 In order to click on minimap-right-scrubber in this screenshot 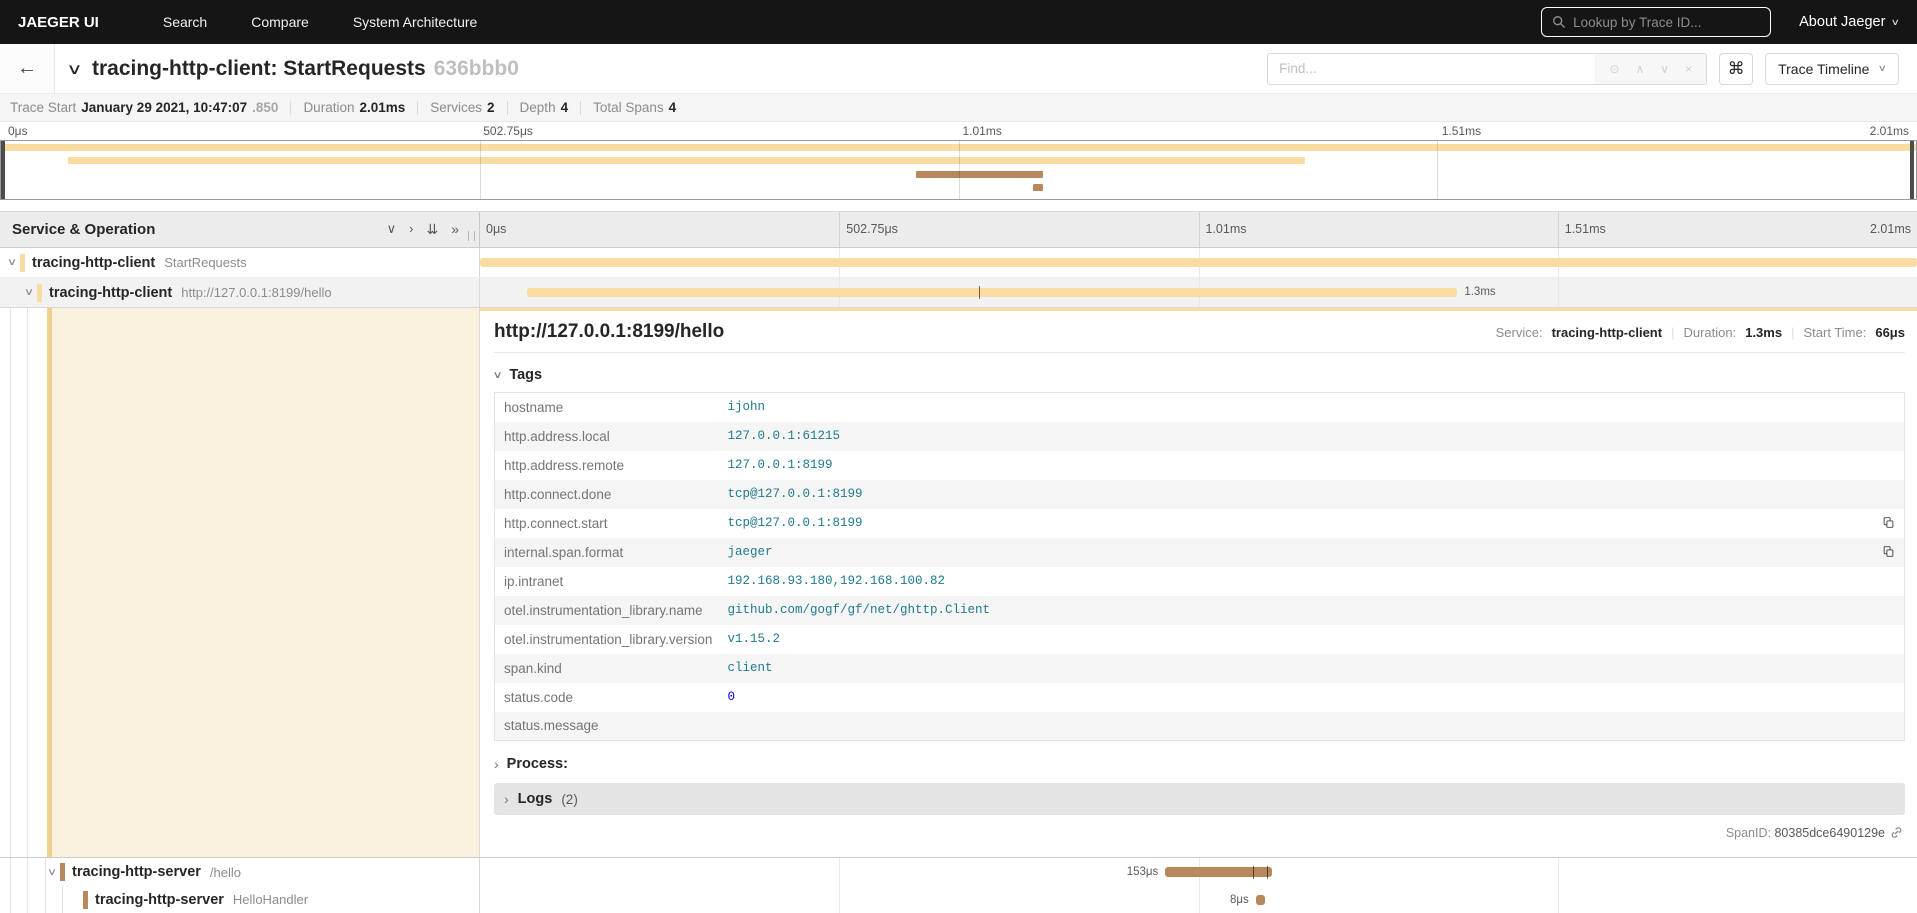, I will do `click(1912, 170)`.